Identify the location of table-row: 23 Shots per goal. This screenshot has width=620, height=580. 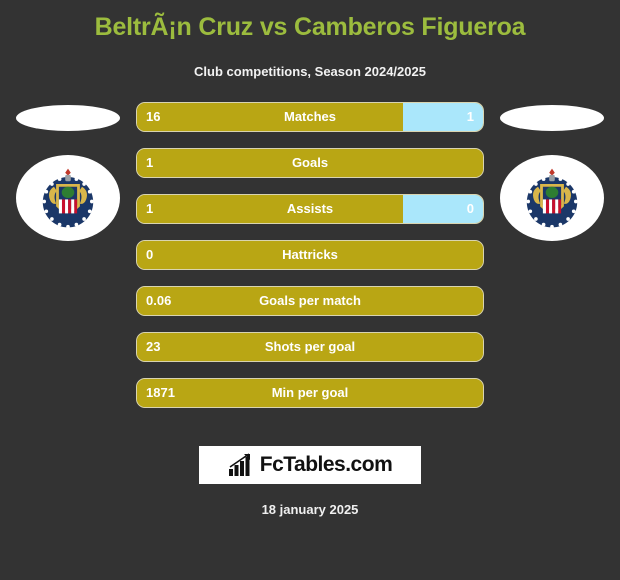
(310, 347).